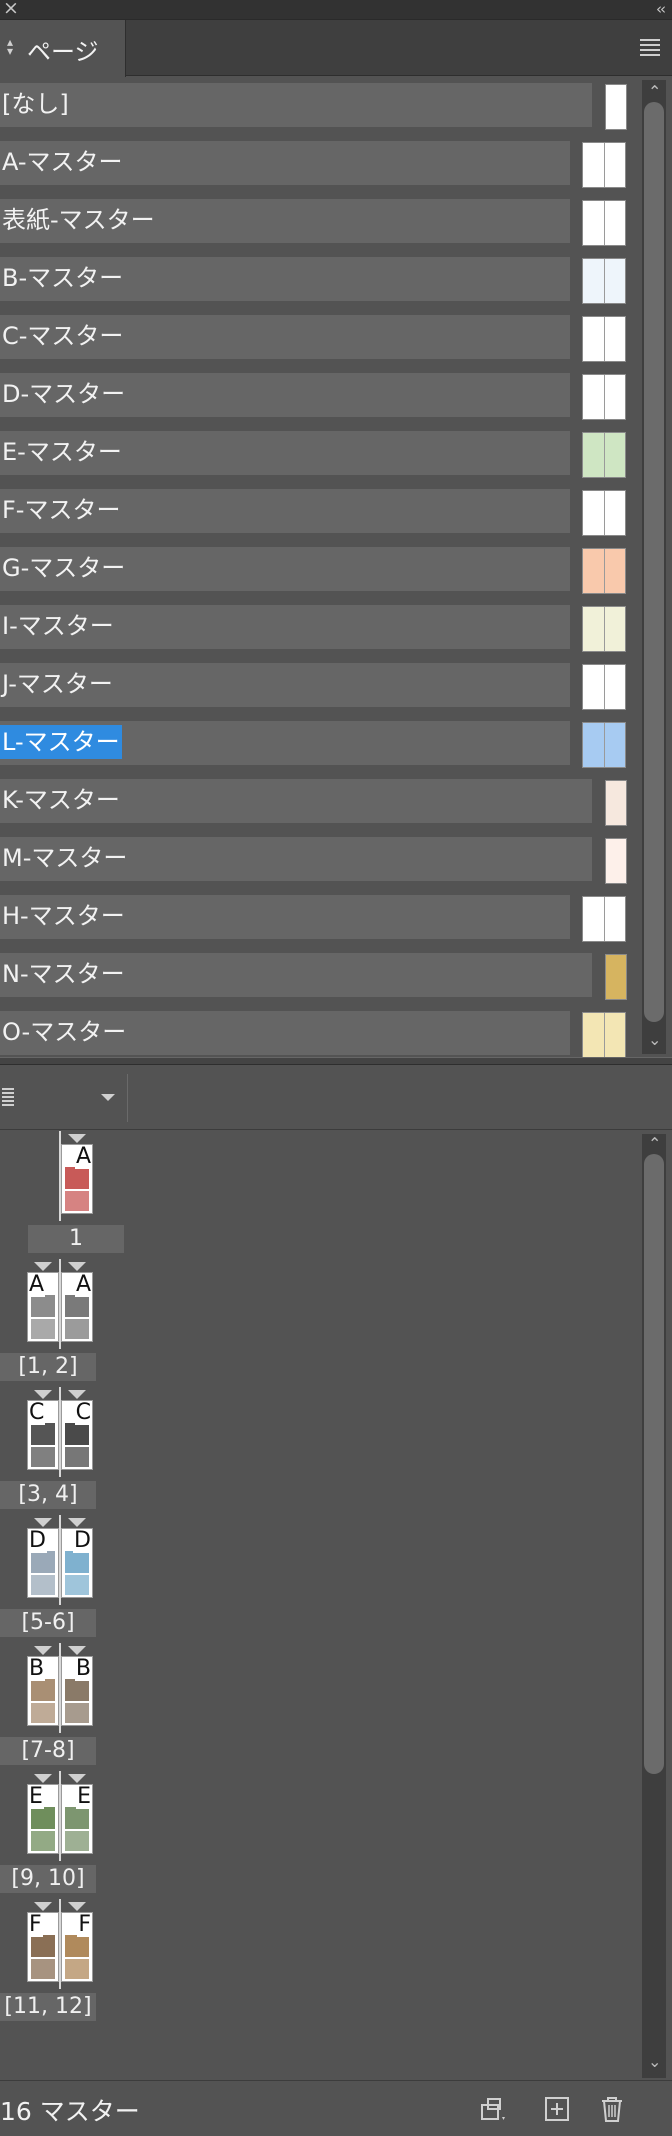 The image size is (672, 2136). I want to click on page-spread: F F [11, 12], so click(70, 1963).